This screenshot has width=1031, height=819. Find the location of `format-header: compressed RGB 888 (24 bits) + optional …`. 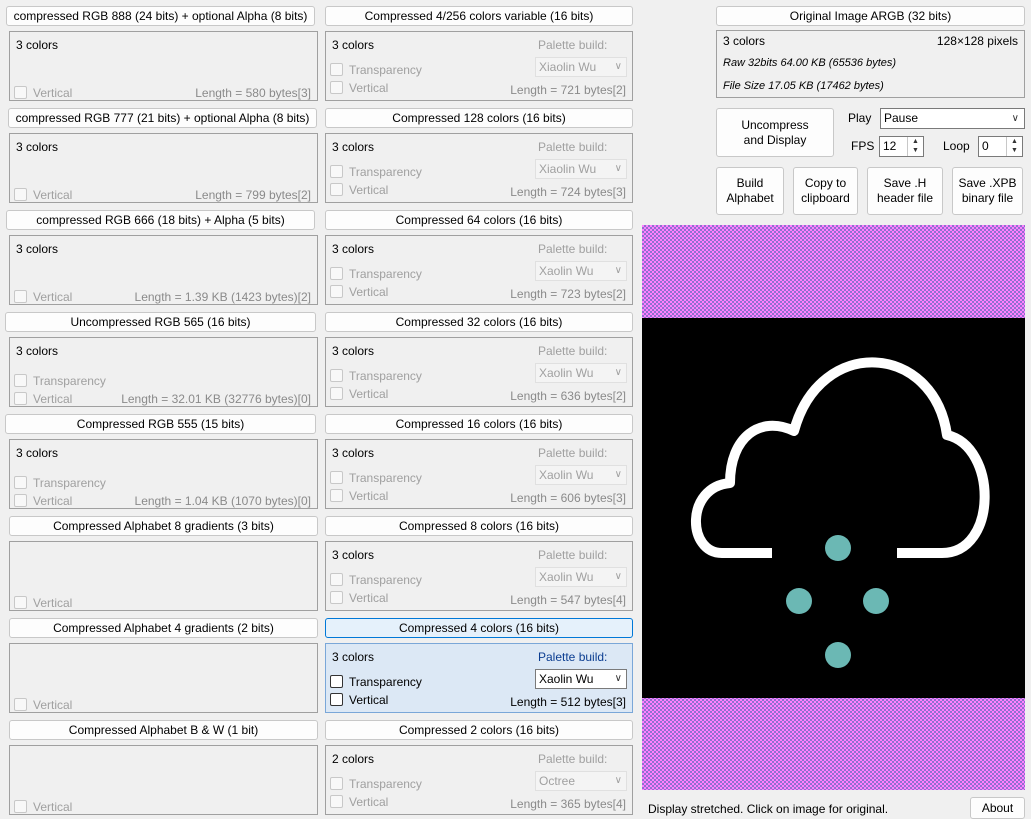

format-header: compressed RGB 888 (24 bits) + optional … is located at coordinates (160, 16).